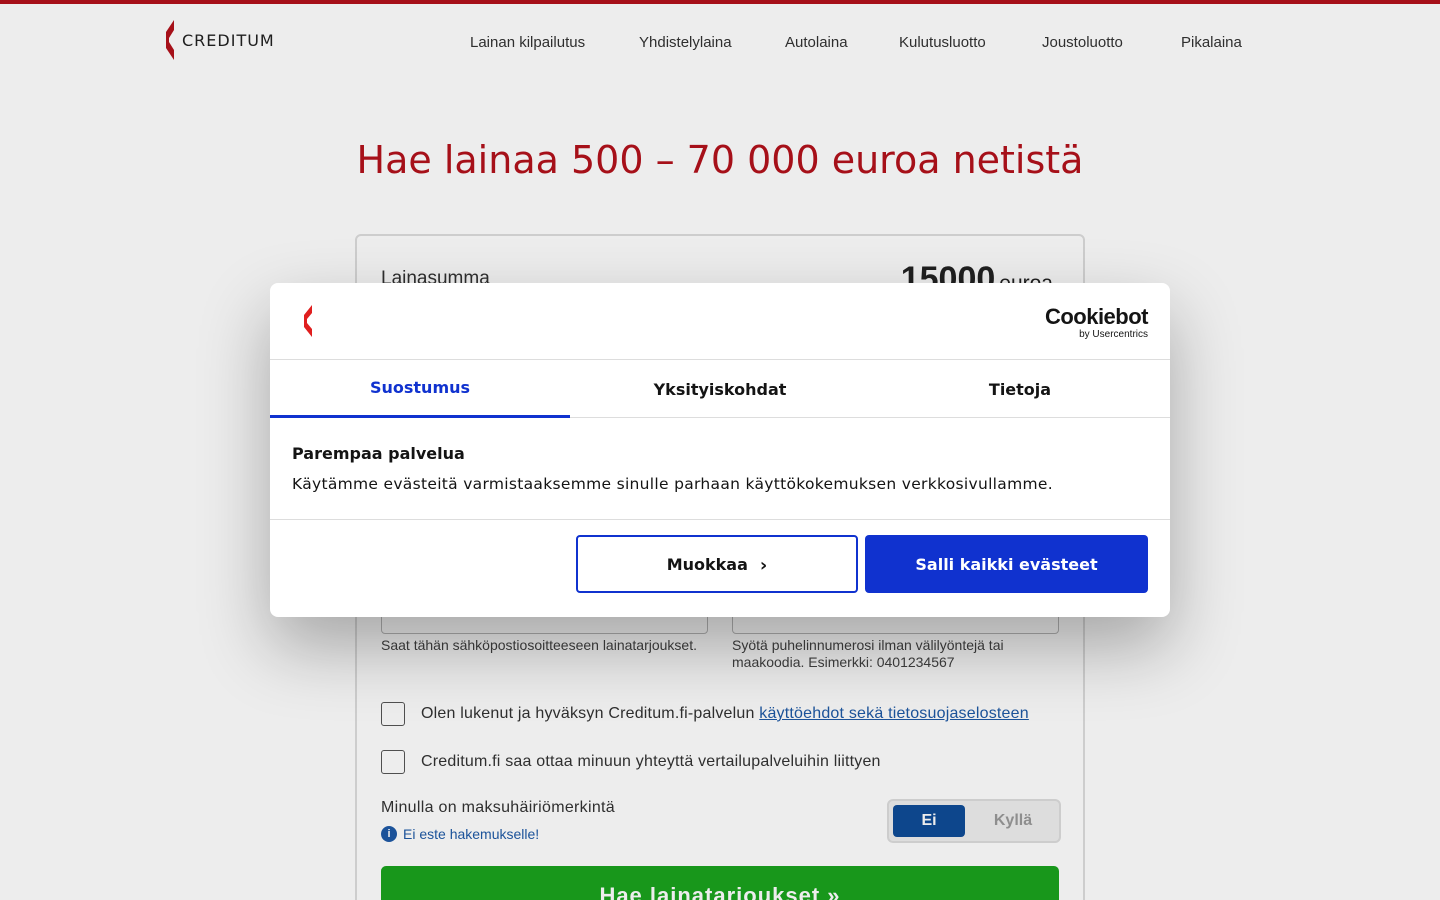 This screenshot has width=1440, height=900. I want to click on allow-all-cookies-button: Salli kaikki evästeet, so click(1006, 564).